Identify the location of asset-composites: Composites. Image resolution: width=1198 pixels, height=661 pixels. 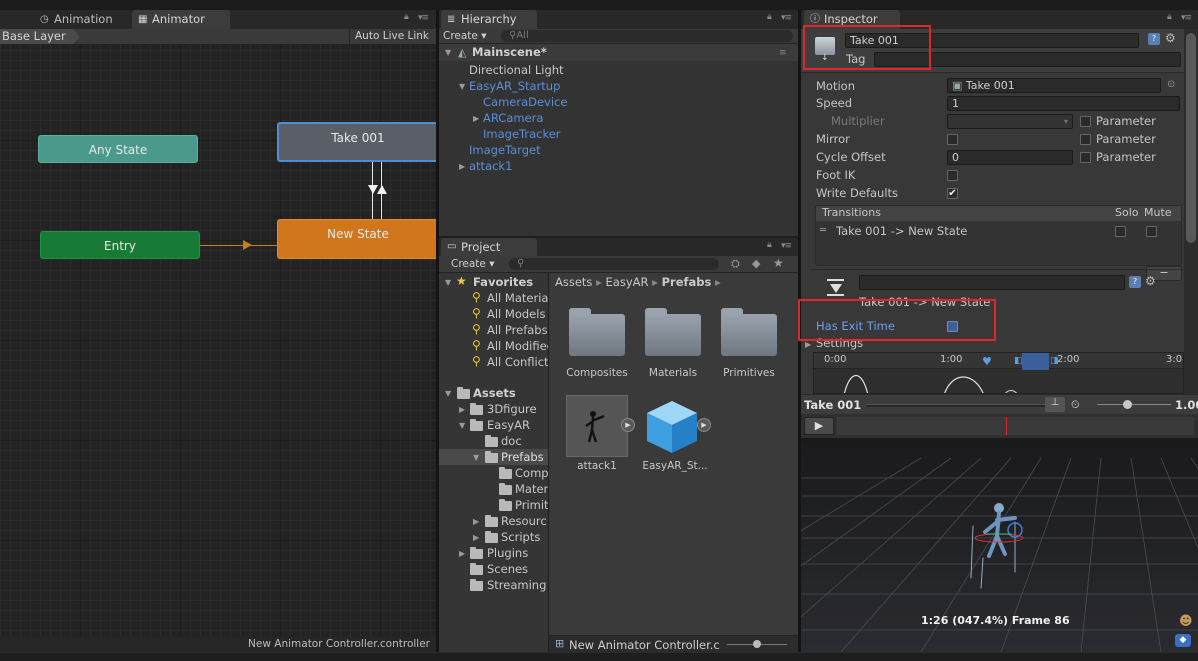
(597, 373).